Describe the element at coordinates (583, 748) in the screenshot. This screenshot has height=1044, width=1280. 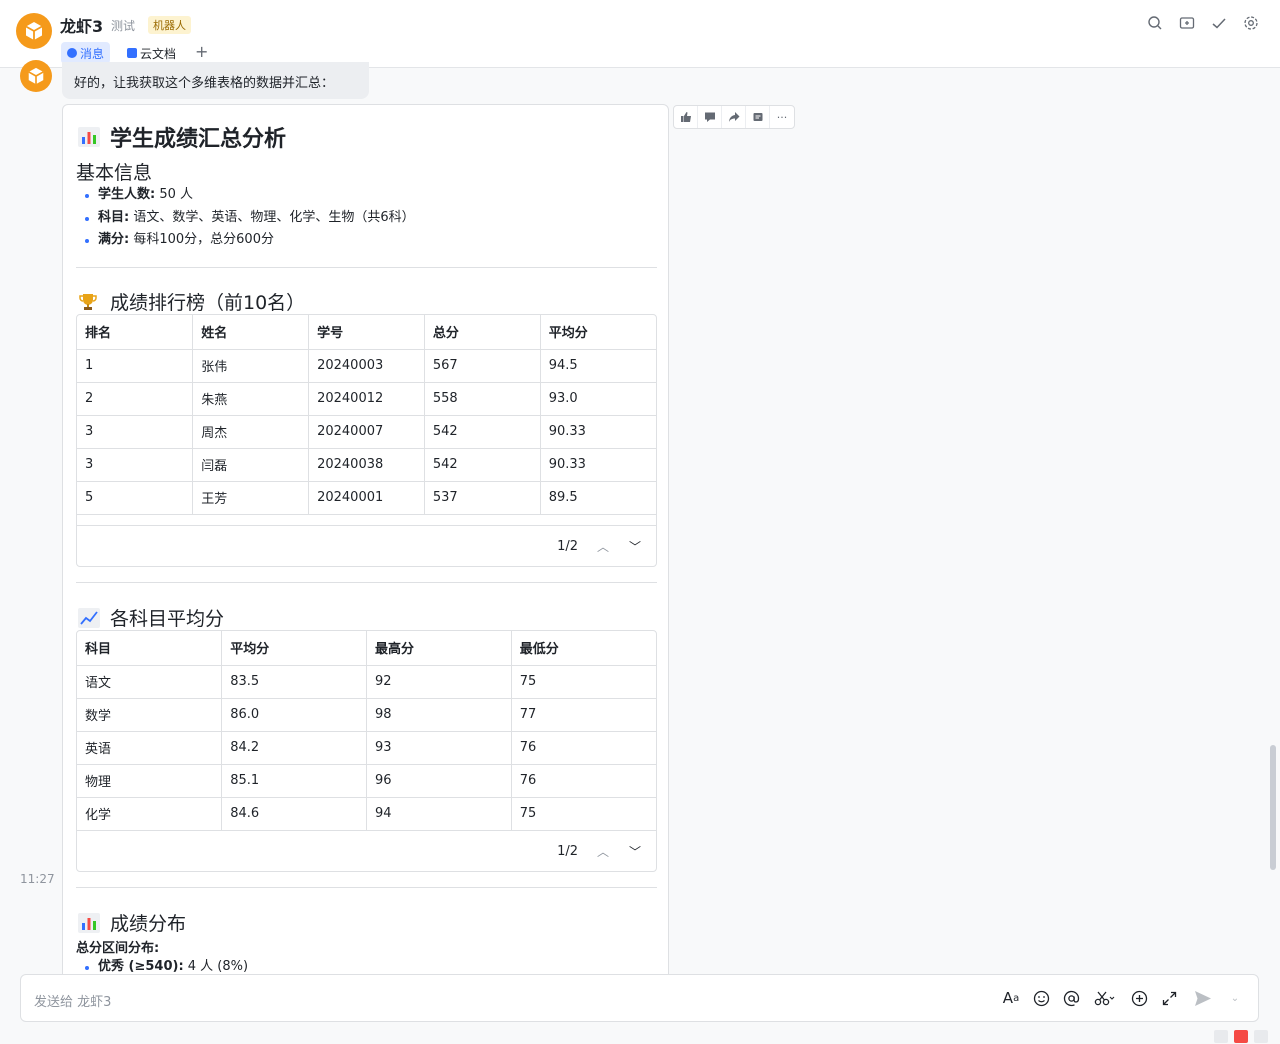
I see `table-cell: 76` at that location.